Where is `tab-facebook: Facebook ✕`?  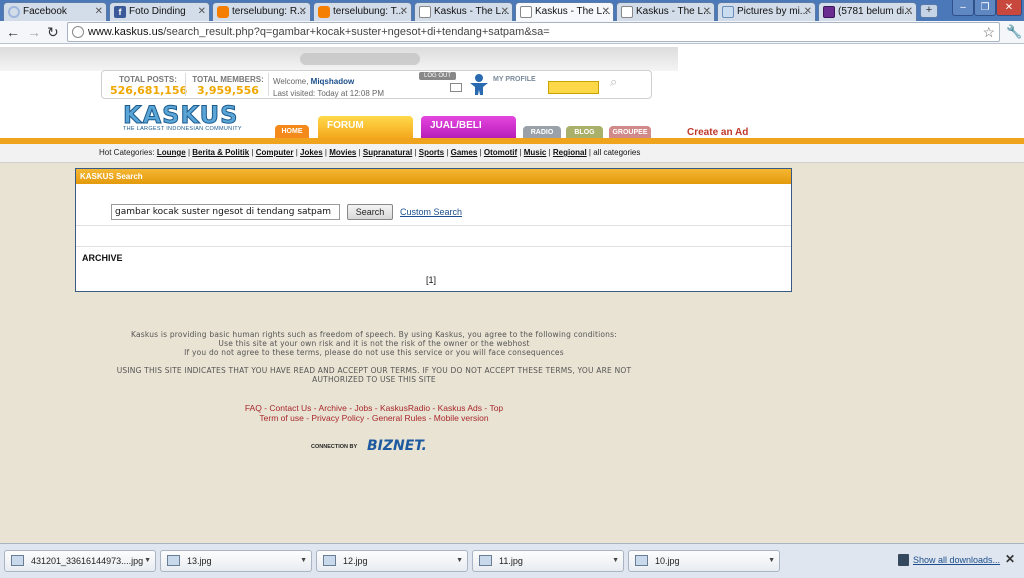 tab-facebook: Facebook ✕ is located at coordinates (55, 11).